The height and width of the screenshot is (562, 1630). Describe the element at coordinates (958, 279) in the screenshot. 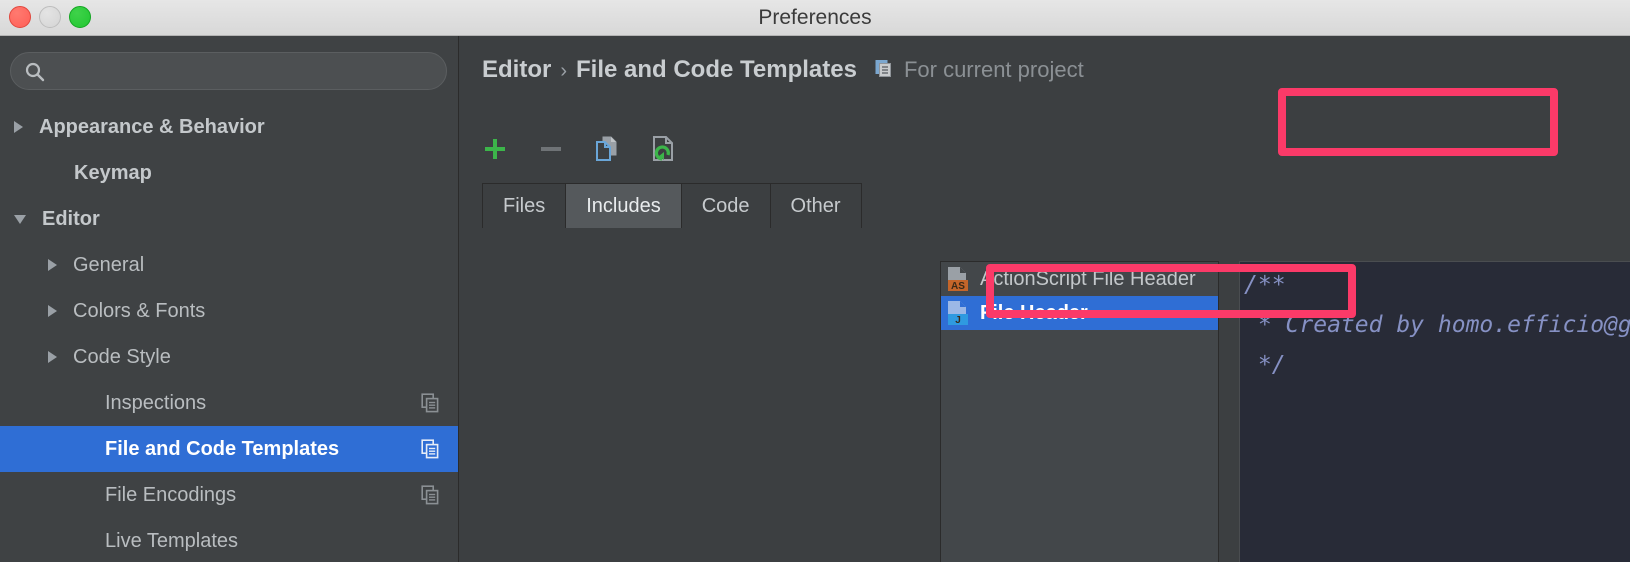

I see `actionscript-file-icon: AS` at that location.